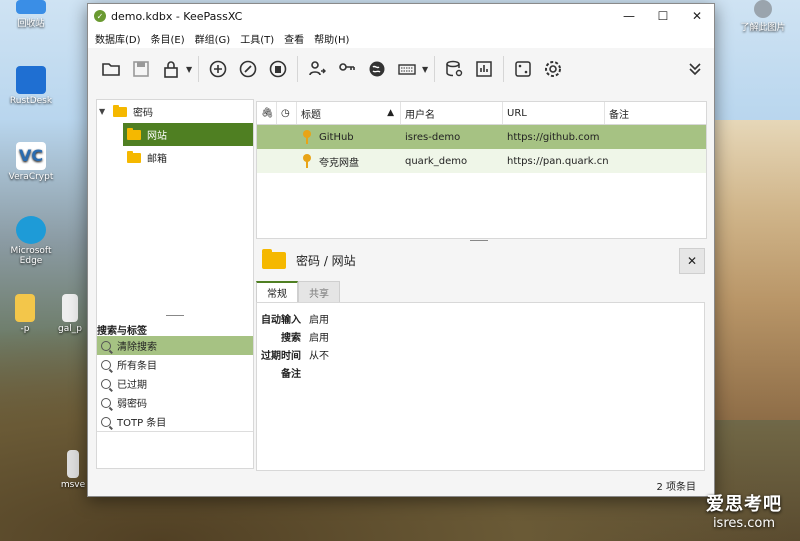 This screenshot has width=800, height=541. I want to click on add-entry-icon, so click(218, 69).